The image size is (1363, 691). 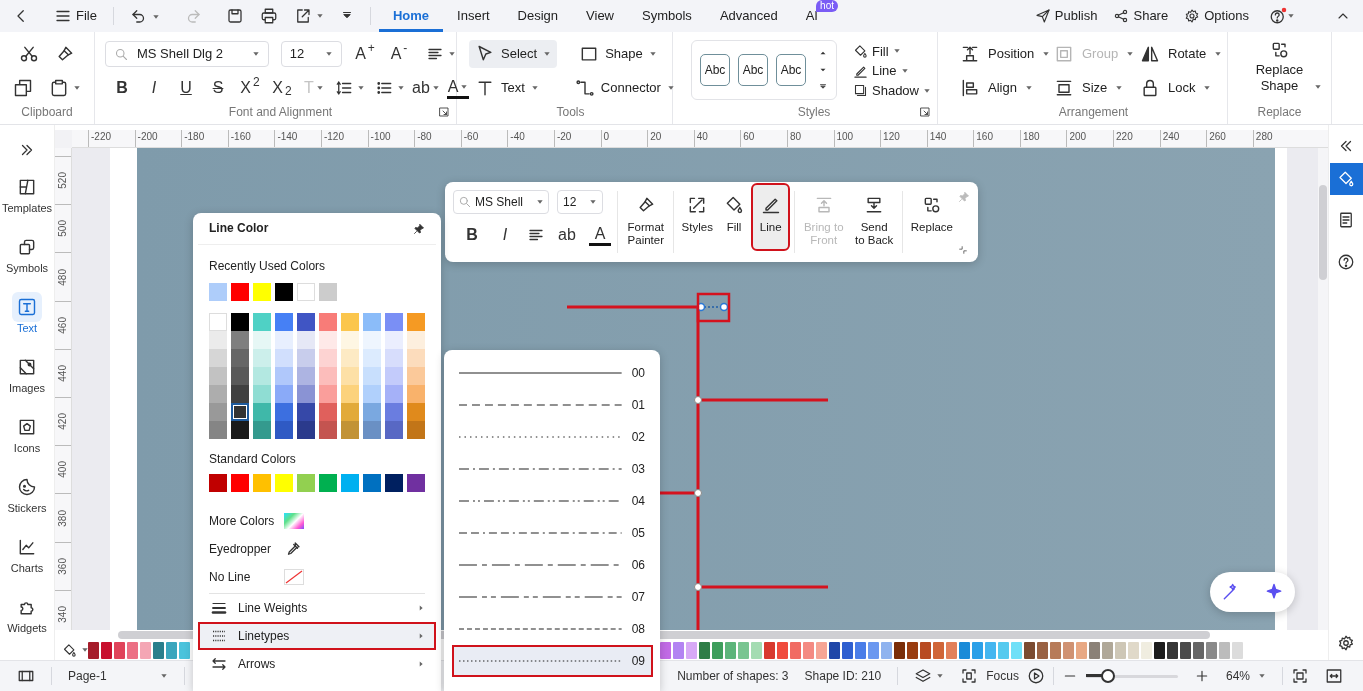 I want to click on style-option: Fill, so click(x=892, y=51).